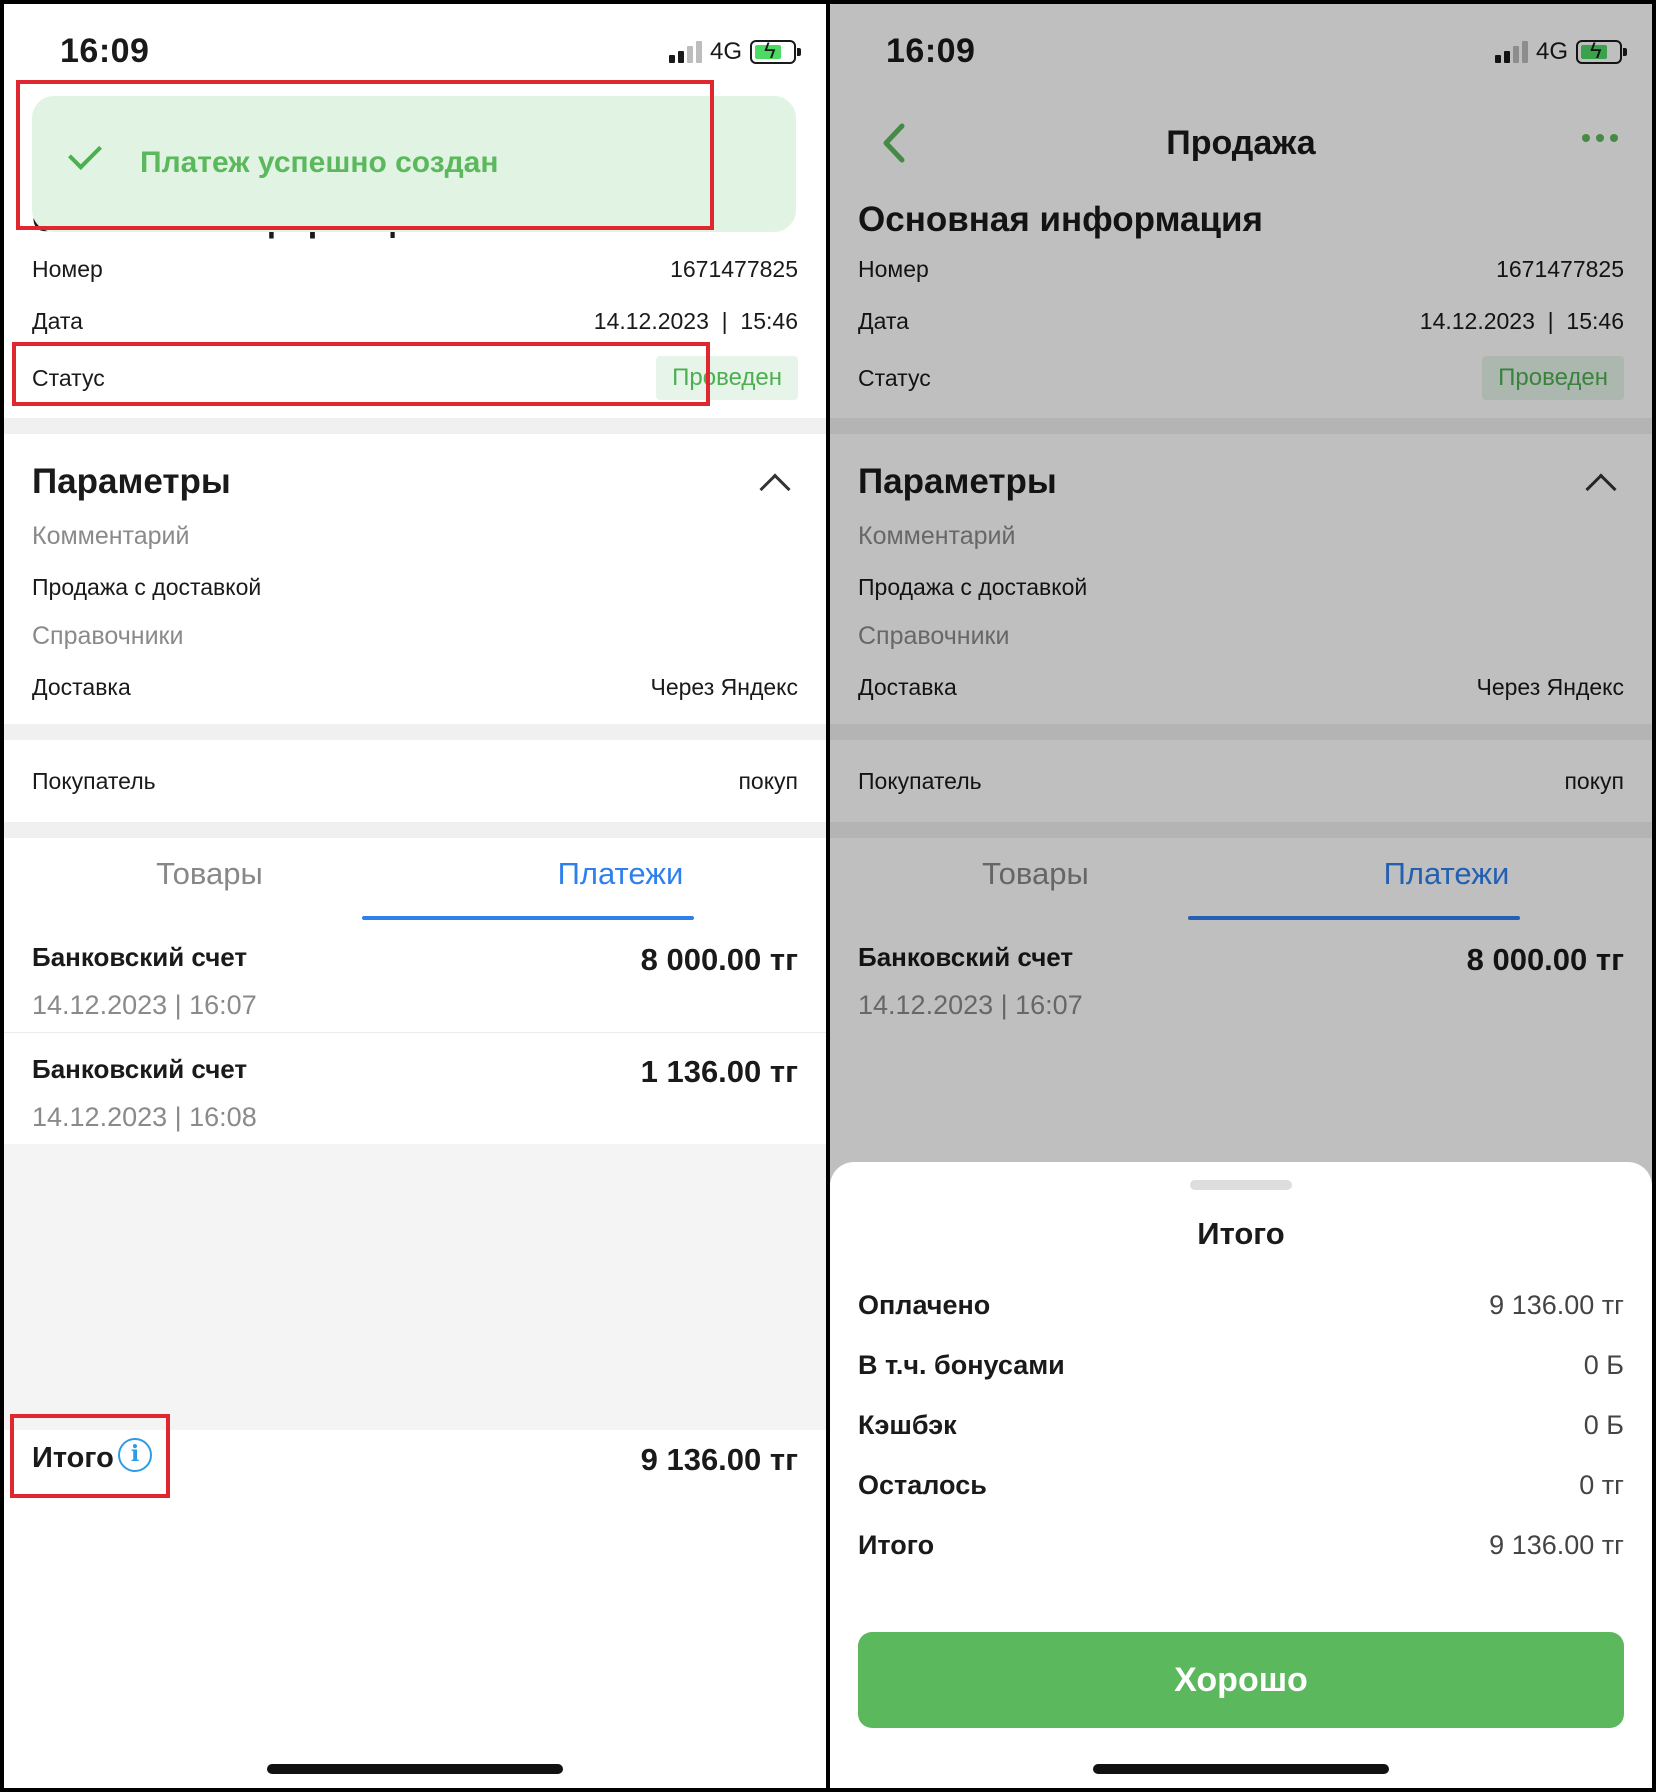 This screenshot has height=1792, width=1656. Describe the element at coordinates (724, 687) in the screenshot. I see `delivery-value: Через Яндекс` at that location.